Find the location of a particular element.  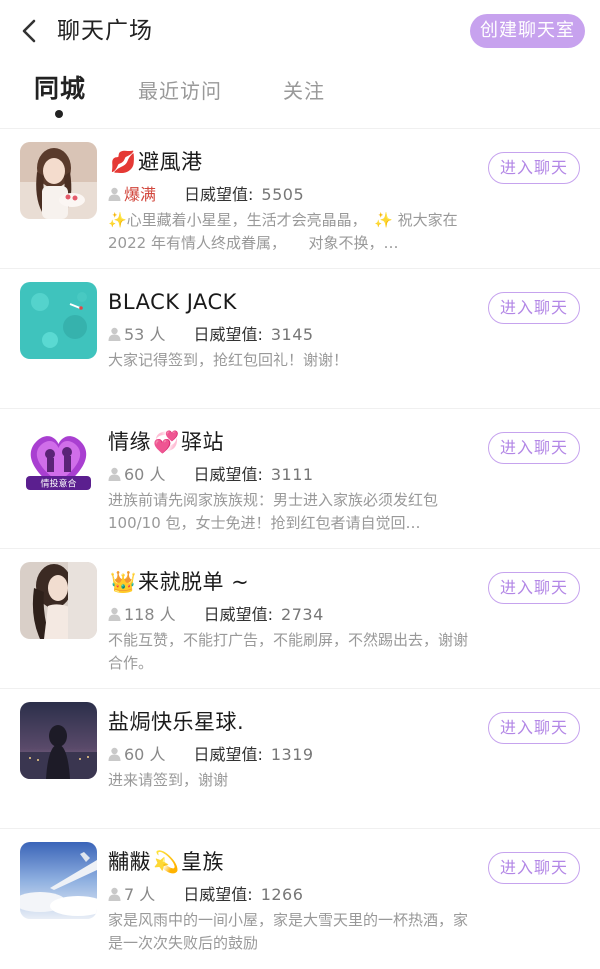

room-name: 黼黻💫皇族 is located at coordinates (166, 862).